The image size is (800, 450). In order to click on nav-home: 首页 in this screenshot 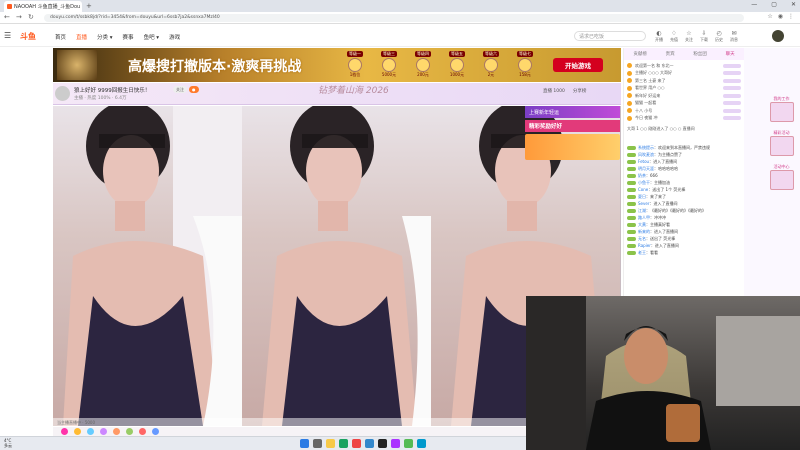, I will do `click(60, 37)`.